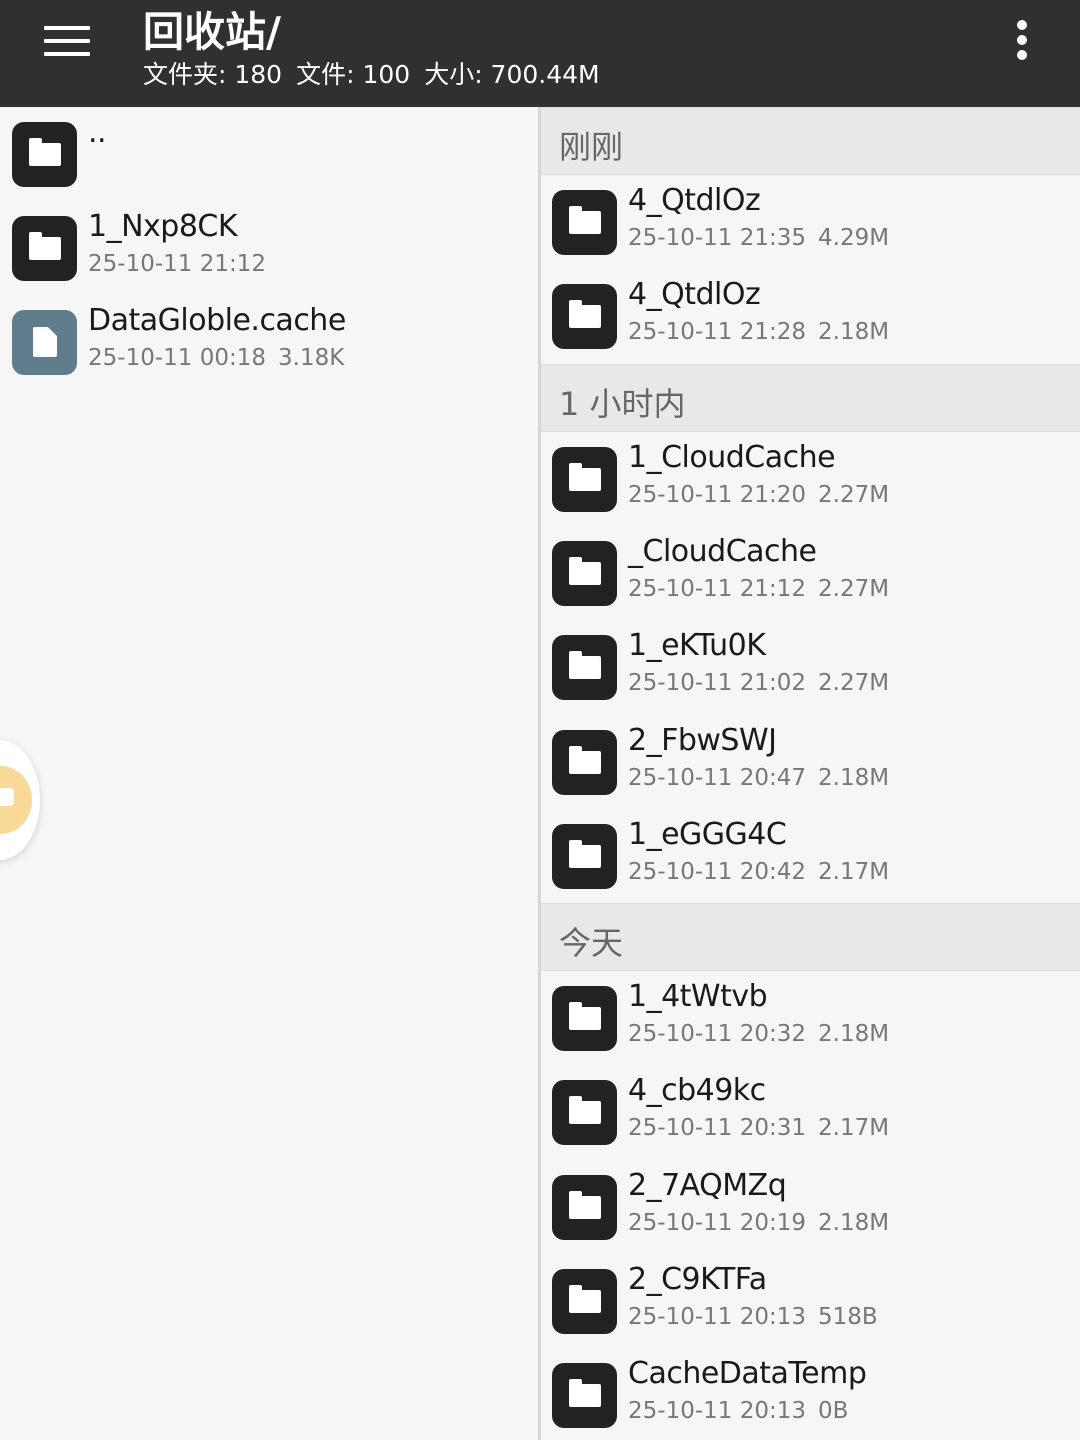 Image resolution: width=1080 pixels, height=1440 pixels. Describe the element at coordinates (810, 397) in the screenshot. I see `section-header: 1 小时内` at that location.